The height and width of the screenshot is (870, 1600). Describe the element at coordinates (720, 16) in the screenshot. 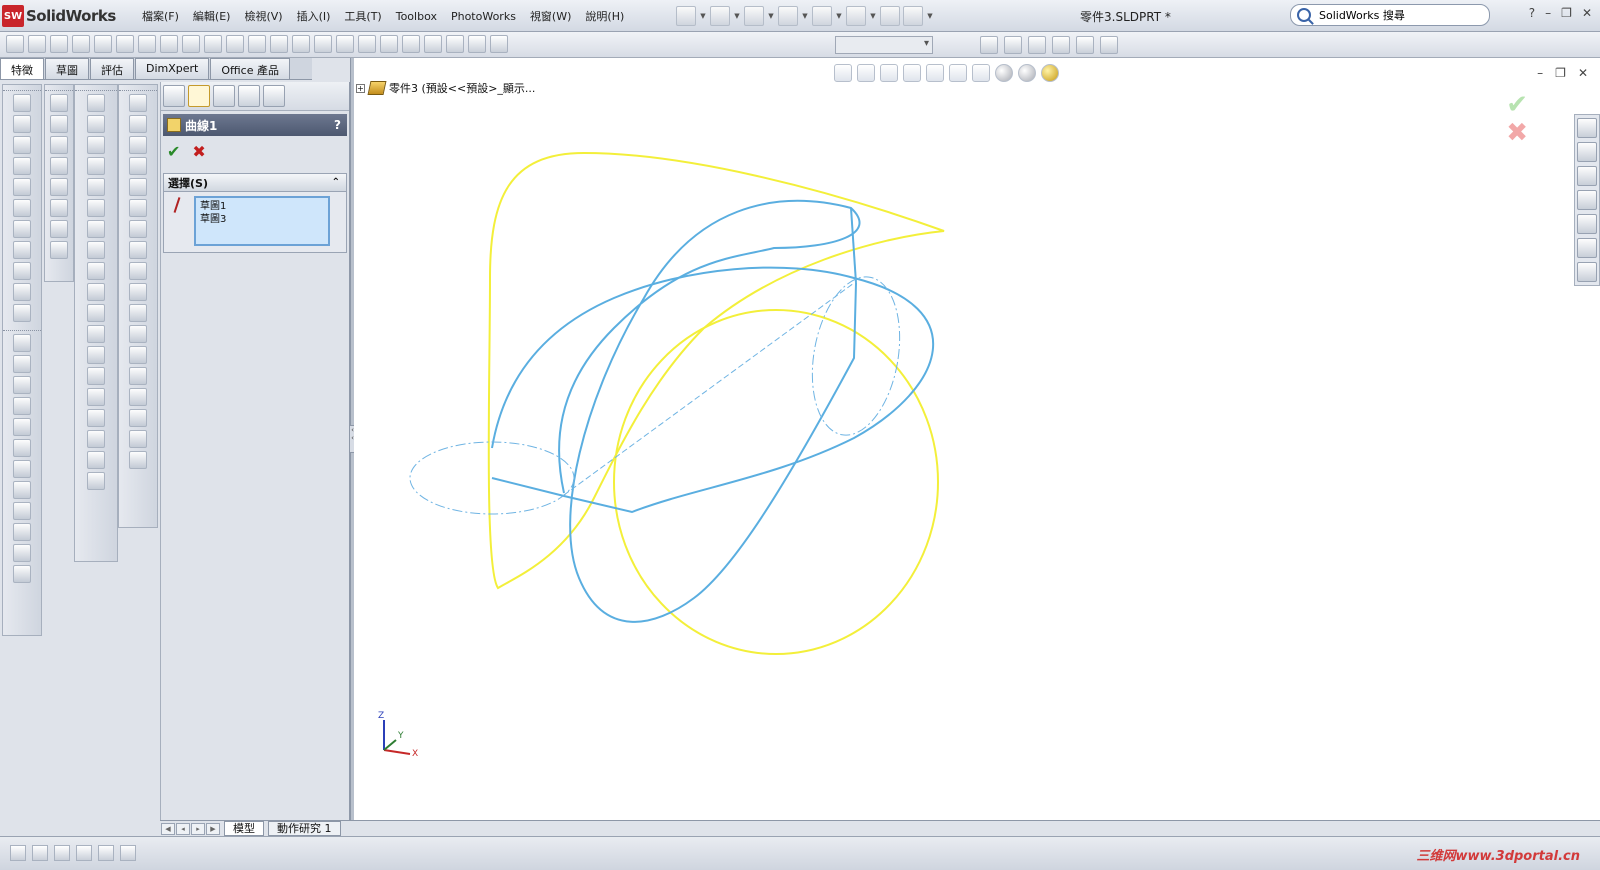

I see `open-document-icon` at that location.